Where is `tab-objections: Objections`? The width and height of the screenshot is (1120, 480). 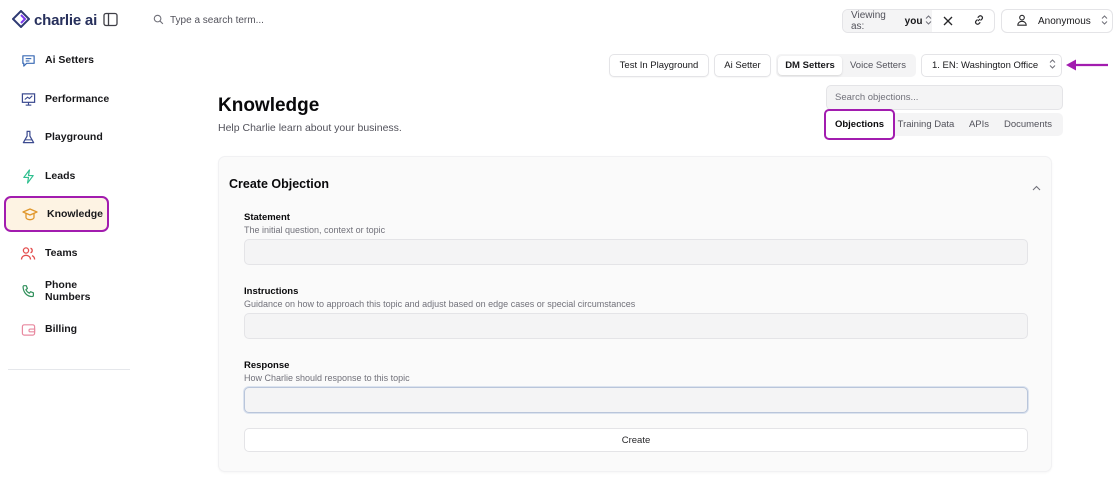
tab-objections: Objections is located at coordinates (859, 124).